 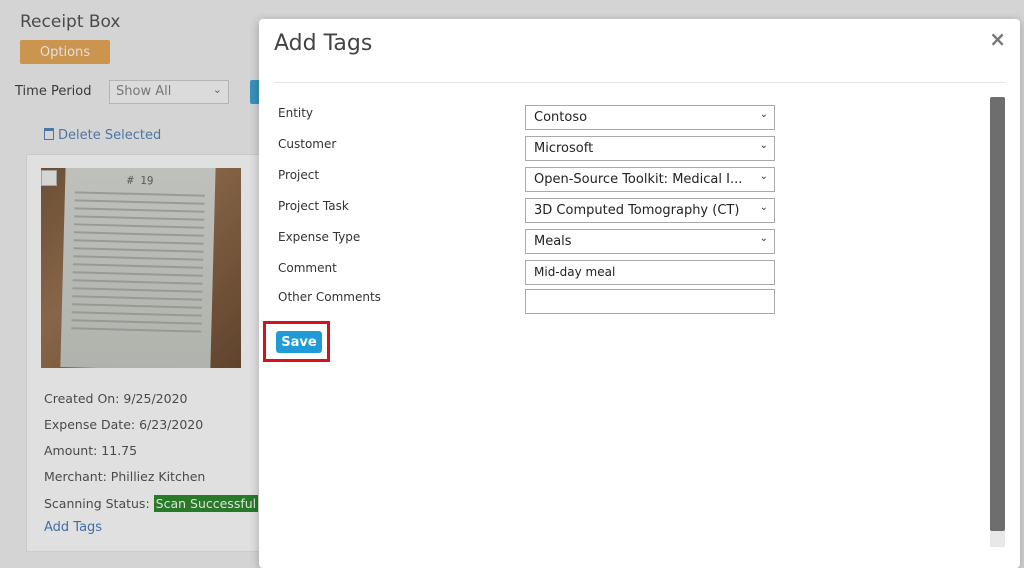 What do you see at coordinates (637, 210) in the screenshot?
I see `project-task-value: 3D Computed Tomography (CT)` at bounding box center [637, 210].